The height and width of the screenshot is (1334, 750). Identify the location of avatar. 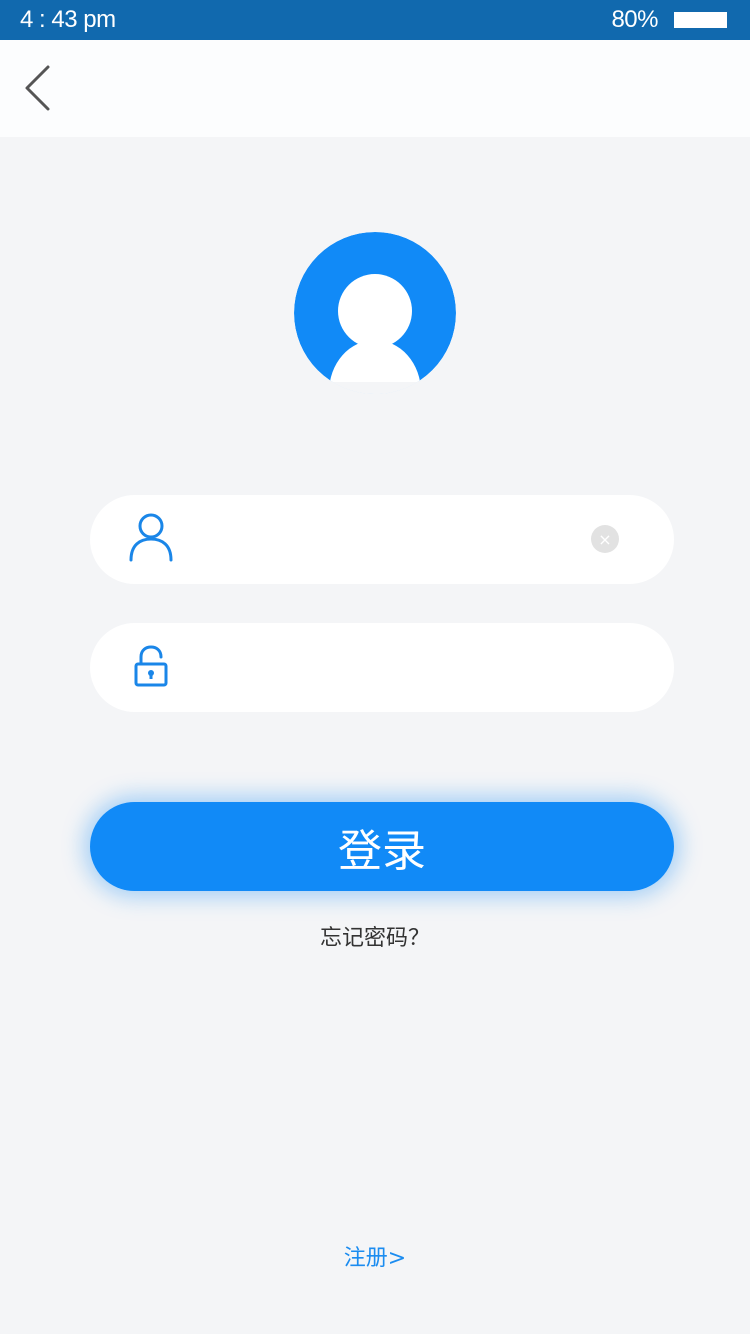
(375, 313).